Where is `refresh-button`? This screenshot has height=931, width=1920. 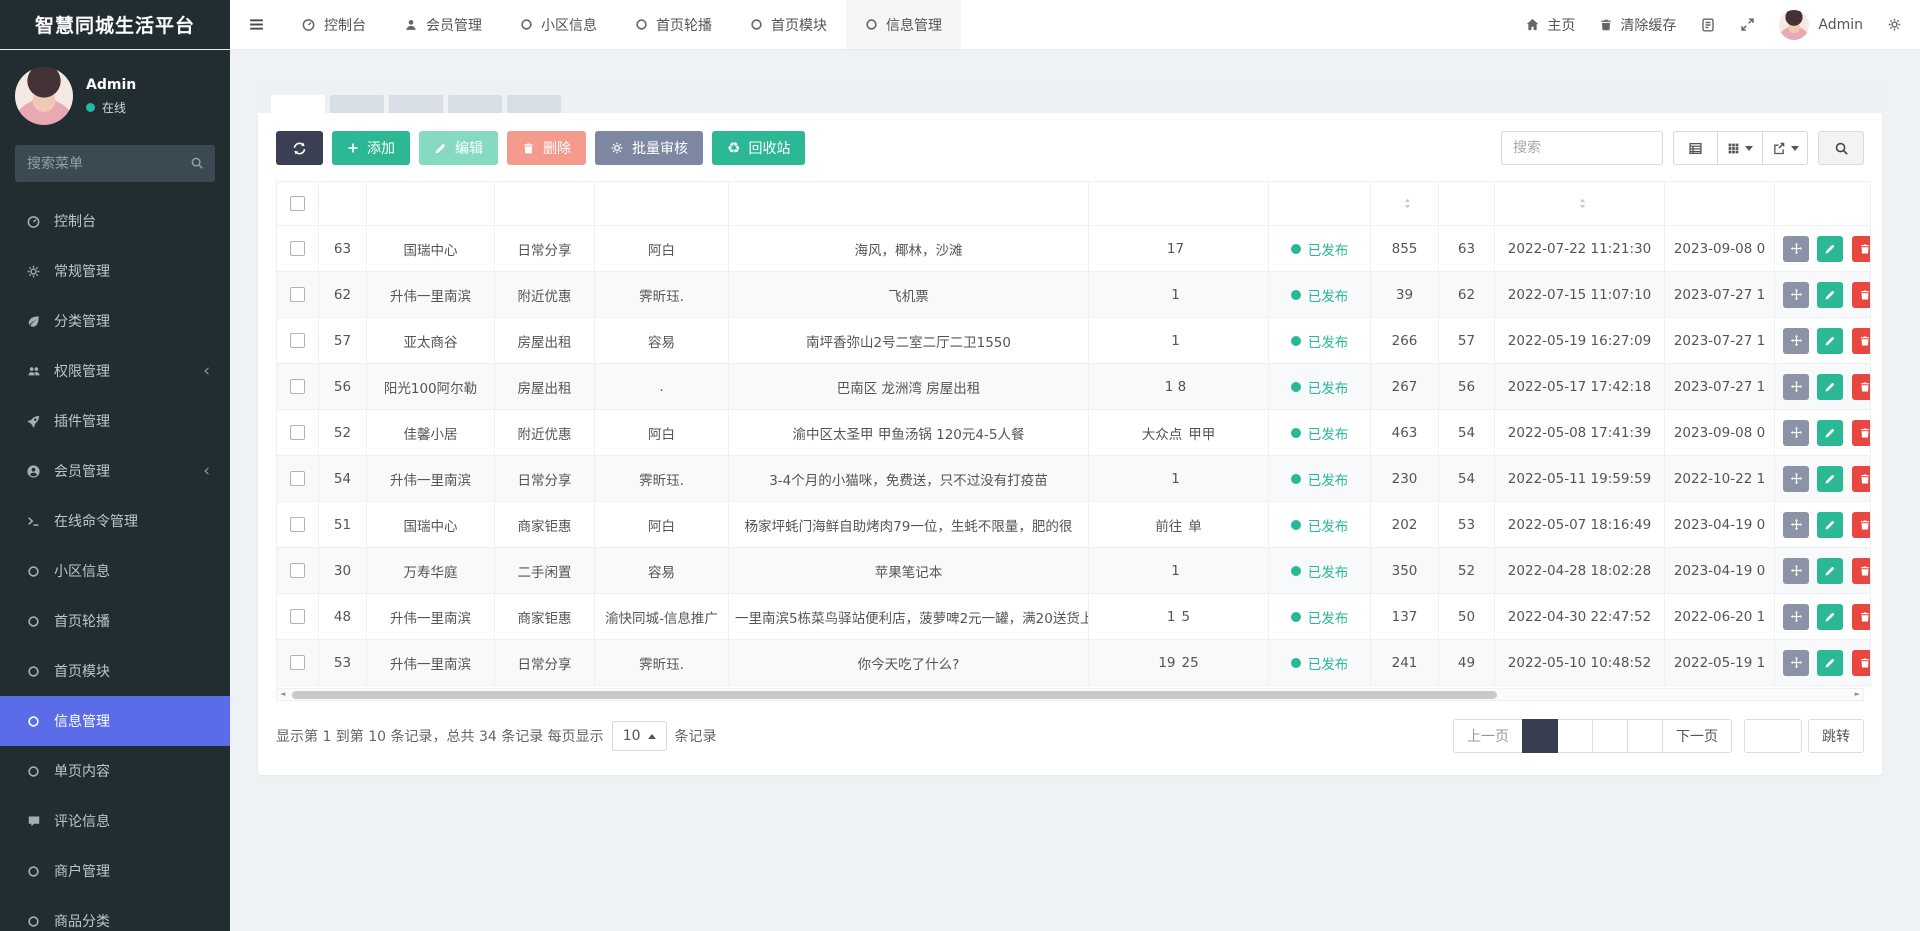 refresh-button is located at coordinates (299, 148).